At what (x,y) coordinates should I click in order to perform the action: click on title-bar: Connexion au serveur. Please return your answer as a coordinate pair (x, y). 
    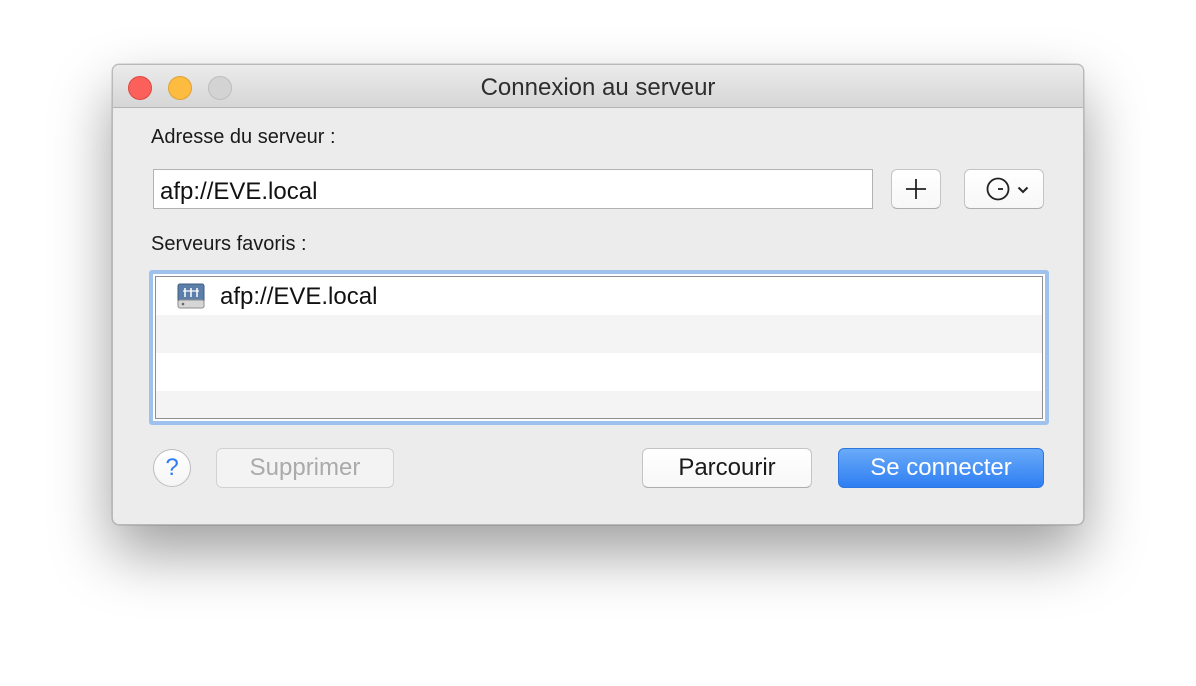
    Looking at the image, I should click on (598, 86).